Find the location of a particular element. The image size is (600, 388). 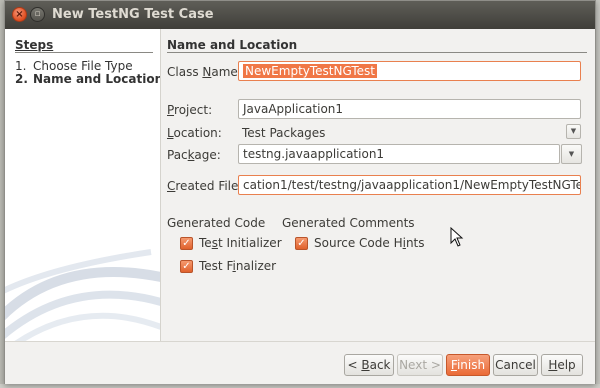

step-number: 2. is located at coordinates (21, 79).